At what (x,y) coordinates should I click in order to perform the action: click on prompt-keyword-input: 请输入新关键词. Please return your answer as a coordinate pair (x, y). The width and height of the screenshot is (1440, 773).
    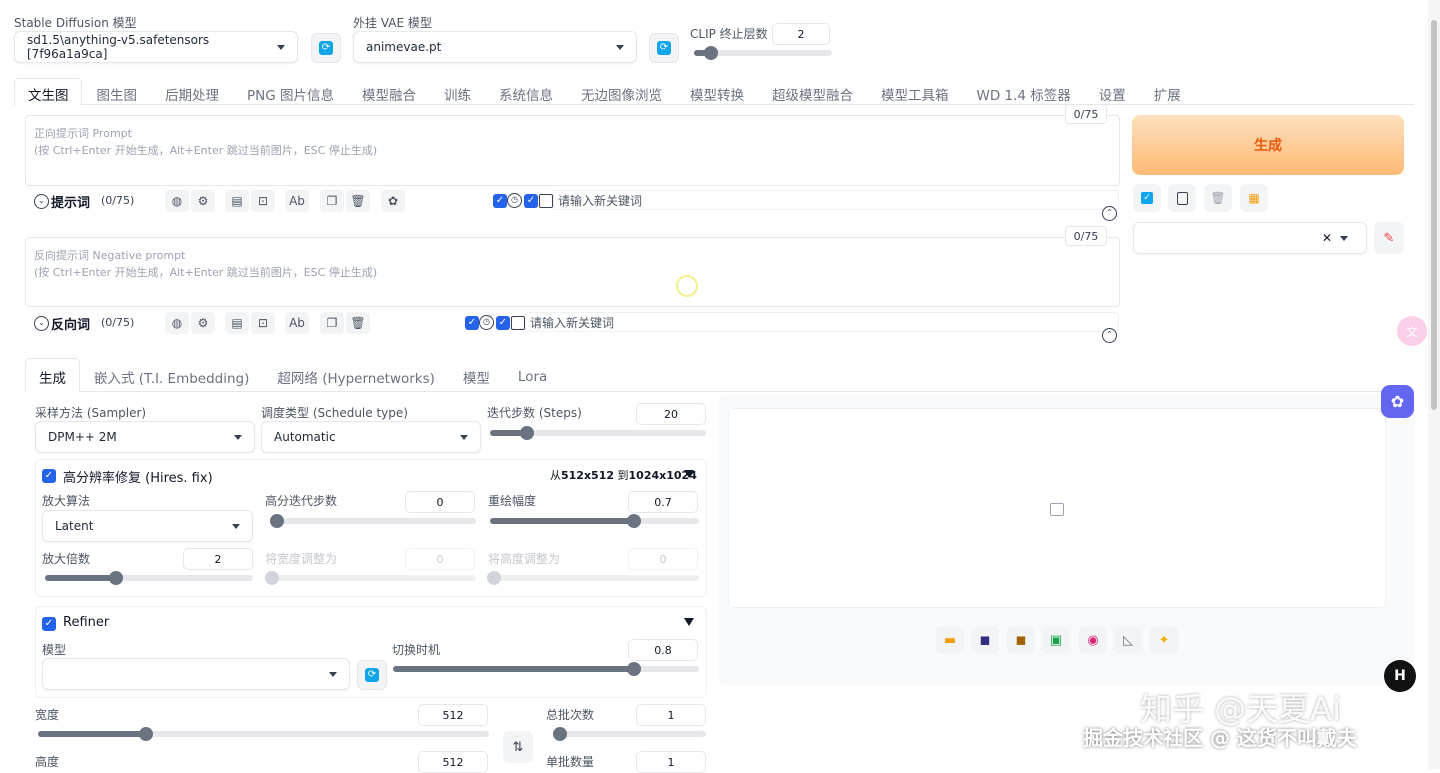
    Looking at the image, I should click on (836, 200).